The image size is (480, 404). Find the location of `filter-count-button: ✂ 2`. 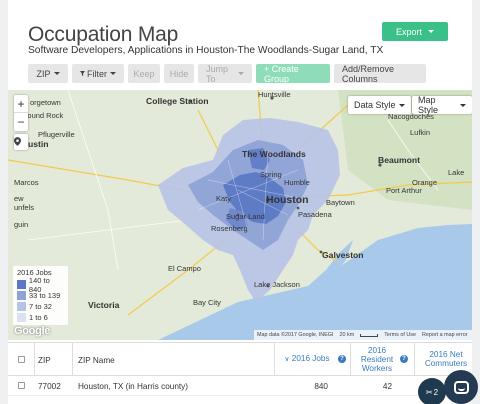

filter-count-button: ✂ 2 is located at coordinates (432, 391).